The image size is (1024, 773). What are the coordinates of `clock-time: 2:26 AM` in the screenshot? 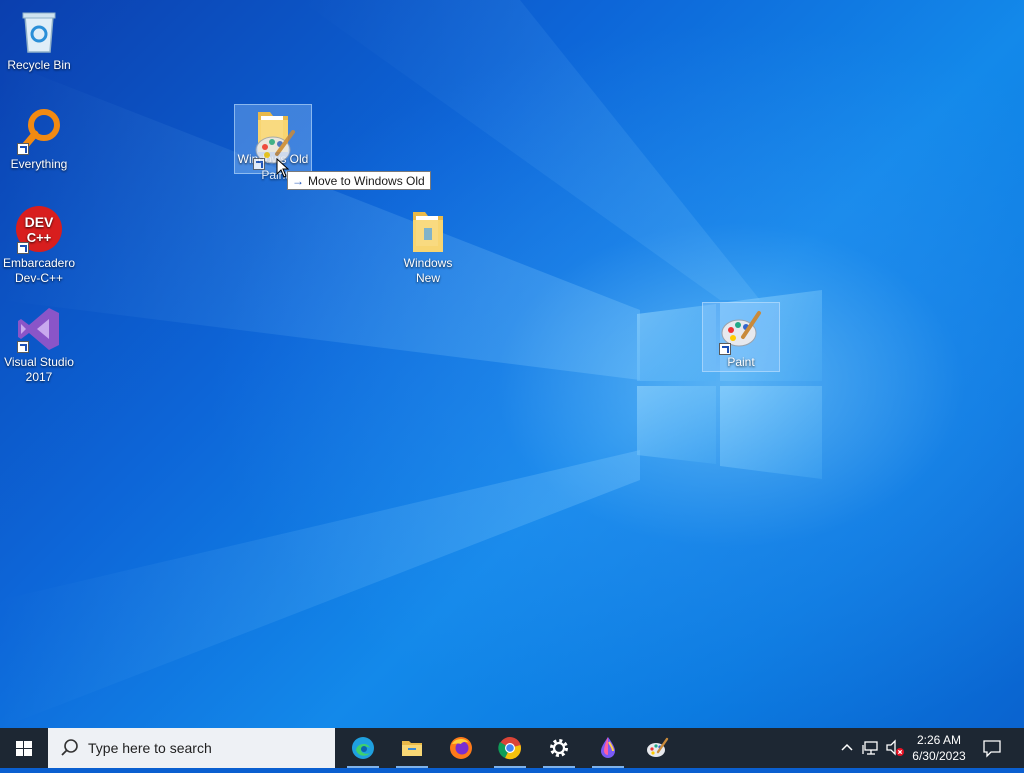 It's located at (939, 740).